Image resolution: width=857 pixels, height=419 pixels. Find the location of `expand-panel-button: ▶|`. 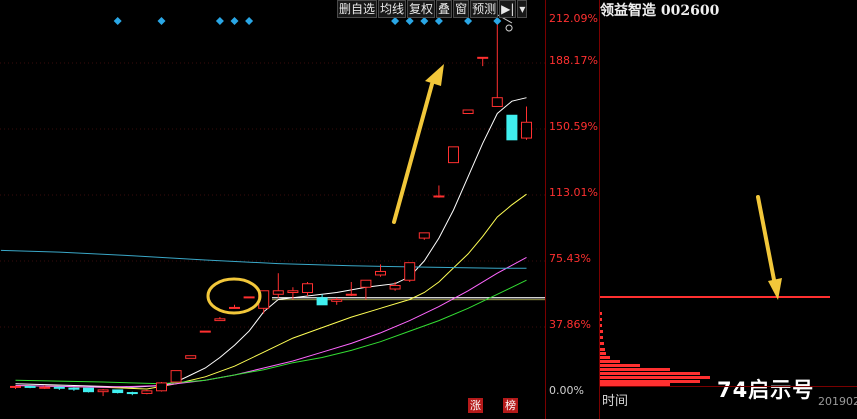

expand-panel-button: ▶| is located at coordinates (508, 9).